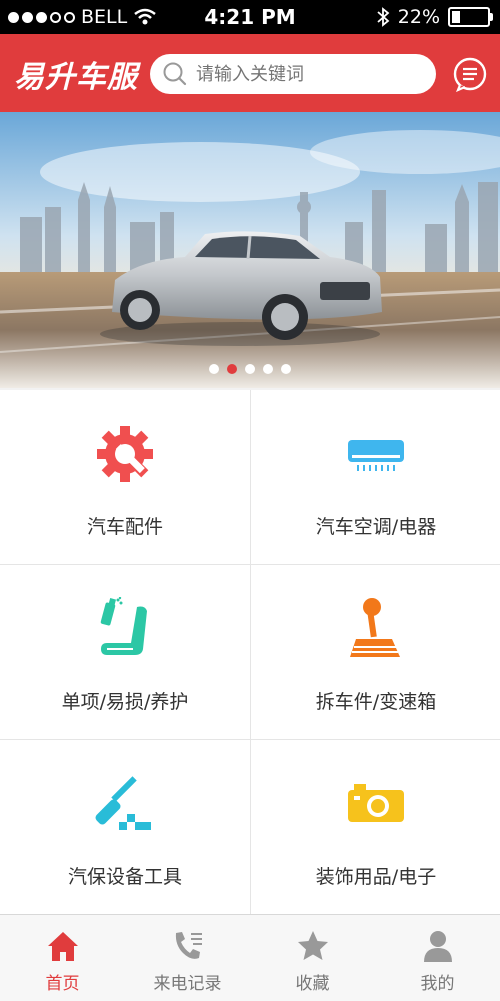 The image size is (500, 1001). Describe the element at coordinates (376, 877) in the screenshot. I see `category-label: 装饰用品/电子` at that location.